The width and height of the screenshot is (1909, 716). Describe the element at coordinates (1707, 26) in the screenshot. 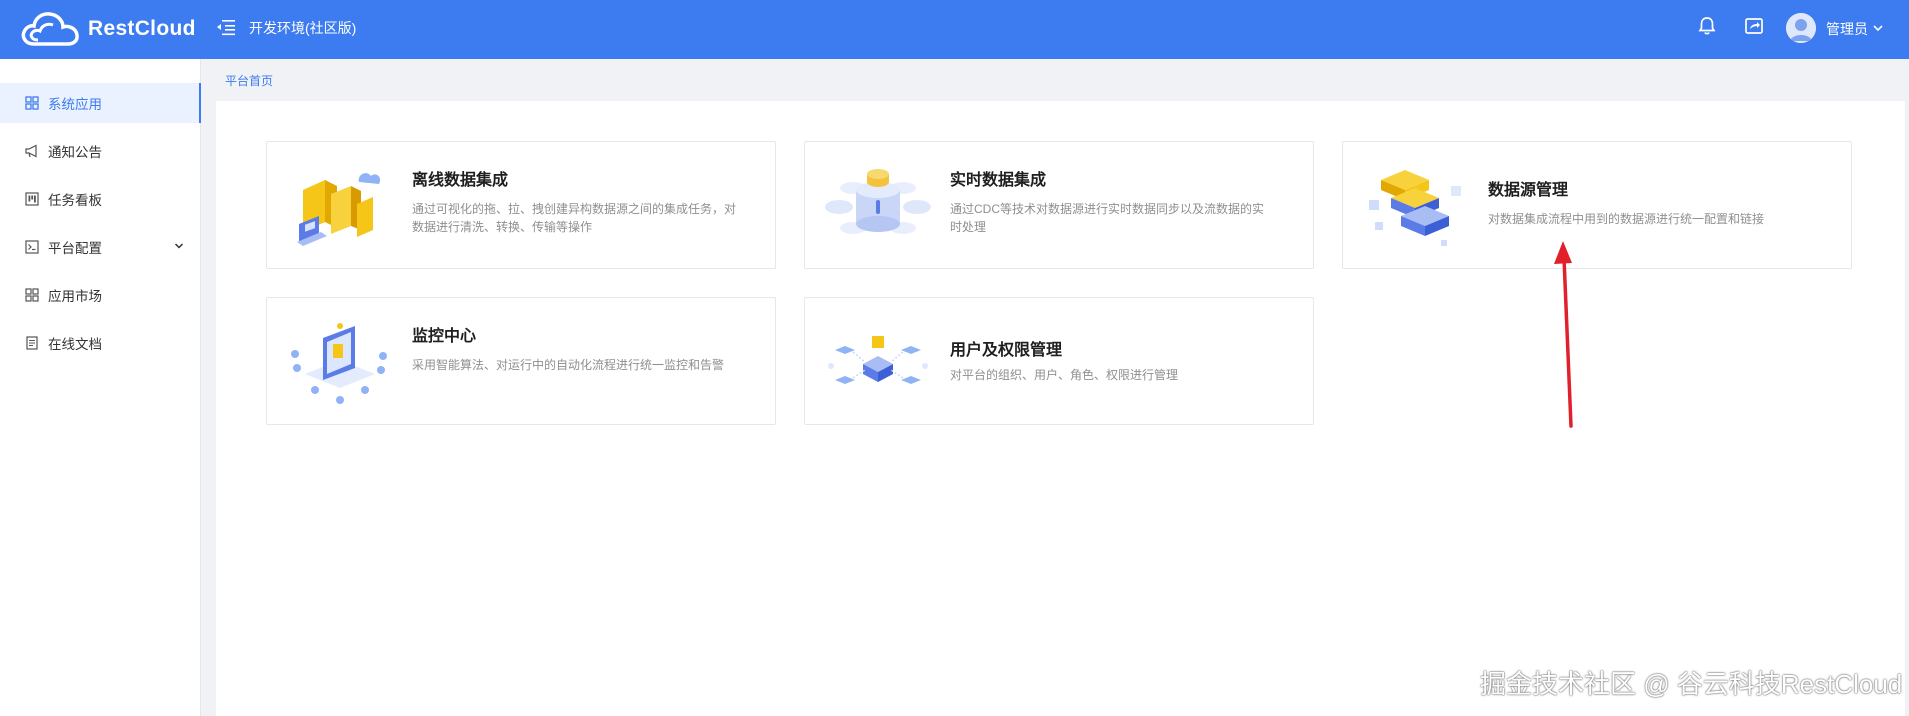

I see `bell-icon` at that location.